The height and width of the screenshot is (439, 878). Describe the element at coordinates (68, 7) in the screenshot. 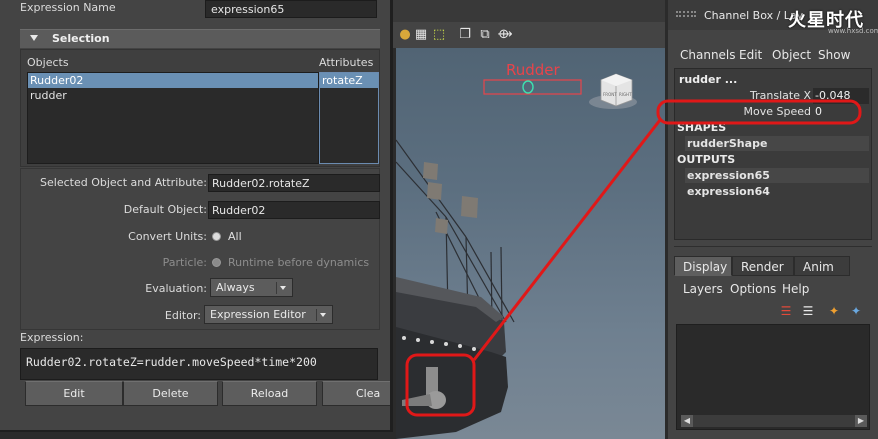

I see `expression-name-label: Expression Name` at that location.